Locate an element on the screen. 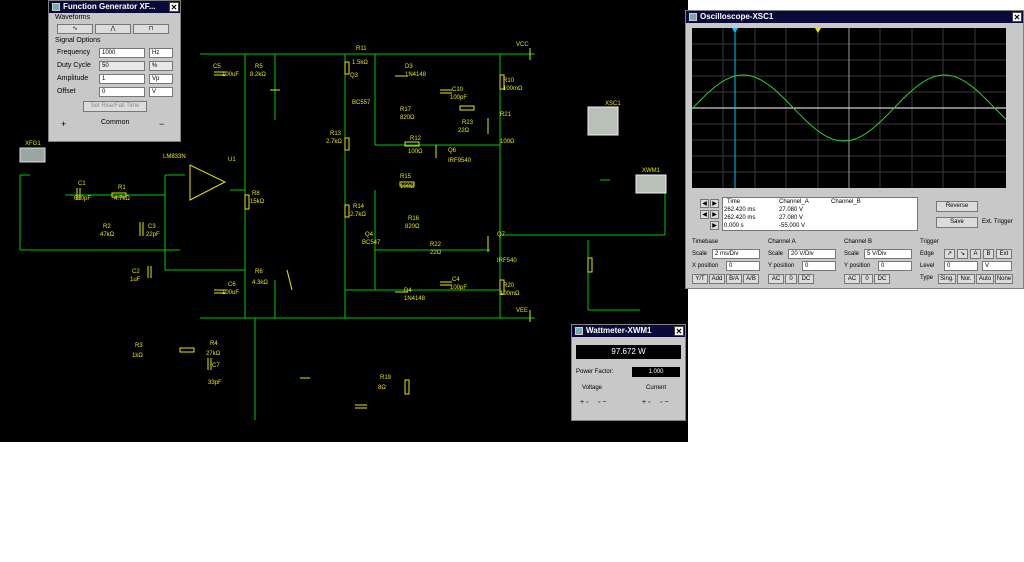 Image resolution: width=1024 pixels, height=562 pixels. trigger-level-input: 0 is located at coordinates (961, 266).